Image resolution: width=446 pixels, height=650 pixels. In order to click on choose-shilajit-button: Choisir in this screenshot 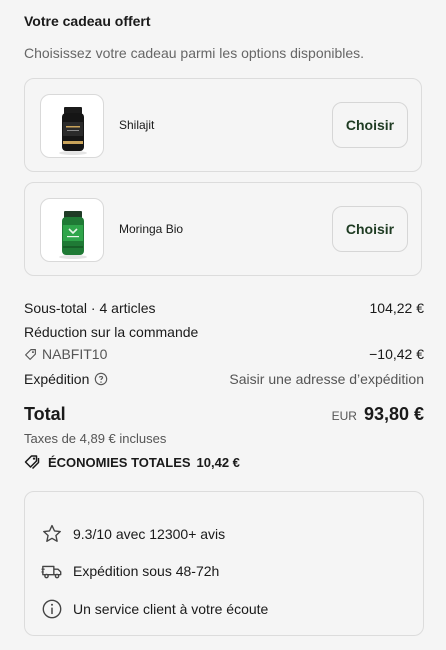, I will do `click(370, 125)`.